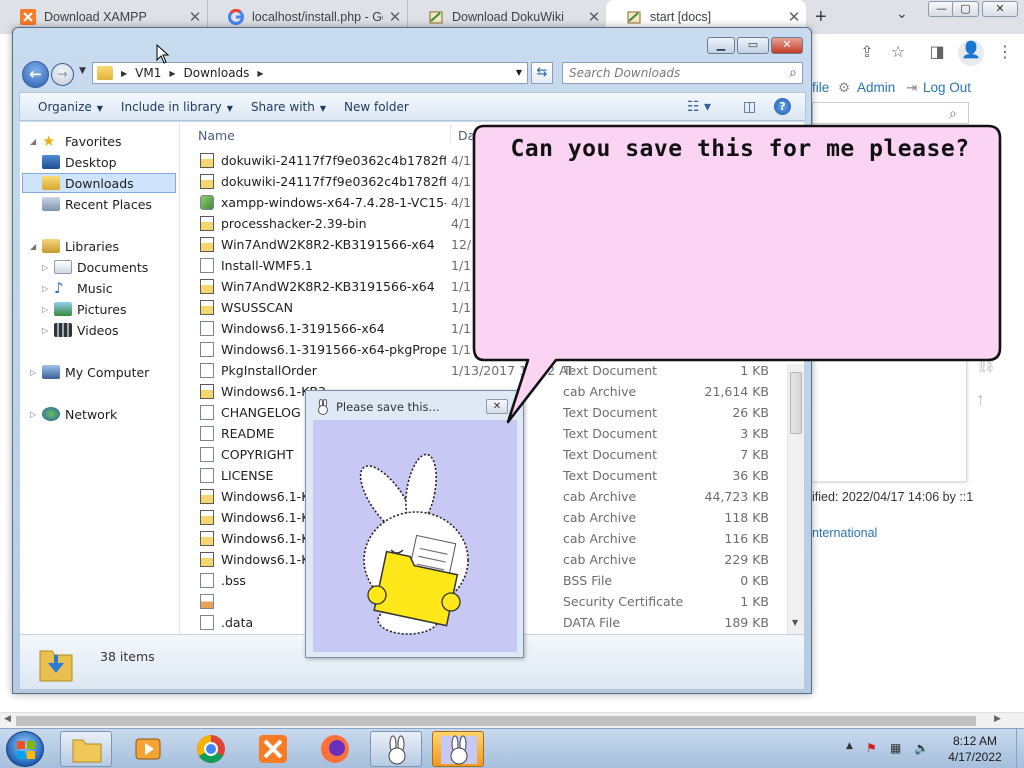  Describe the element at coordinates (898, 53) in the screenshot. I see `bookmark-star-icon: ☆` at that location.